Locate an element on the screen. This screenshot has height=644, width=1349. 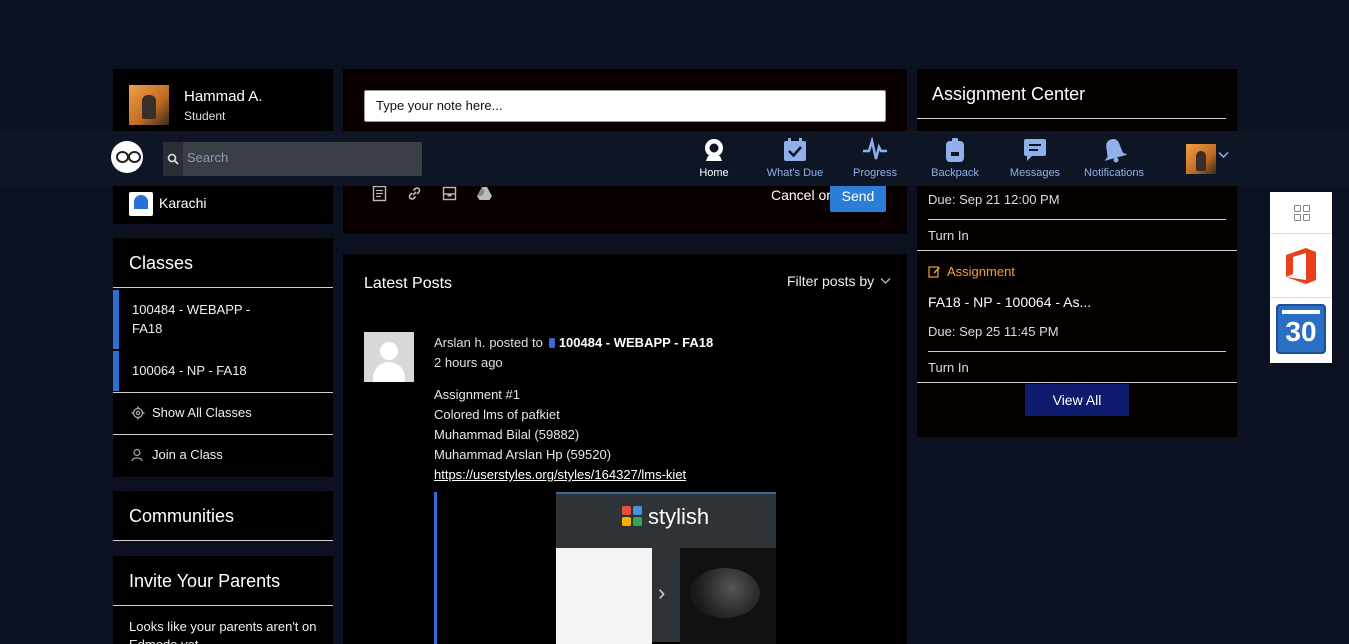
post-author-avatar is located at coordinates (389, 357).